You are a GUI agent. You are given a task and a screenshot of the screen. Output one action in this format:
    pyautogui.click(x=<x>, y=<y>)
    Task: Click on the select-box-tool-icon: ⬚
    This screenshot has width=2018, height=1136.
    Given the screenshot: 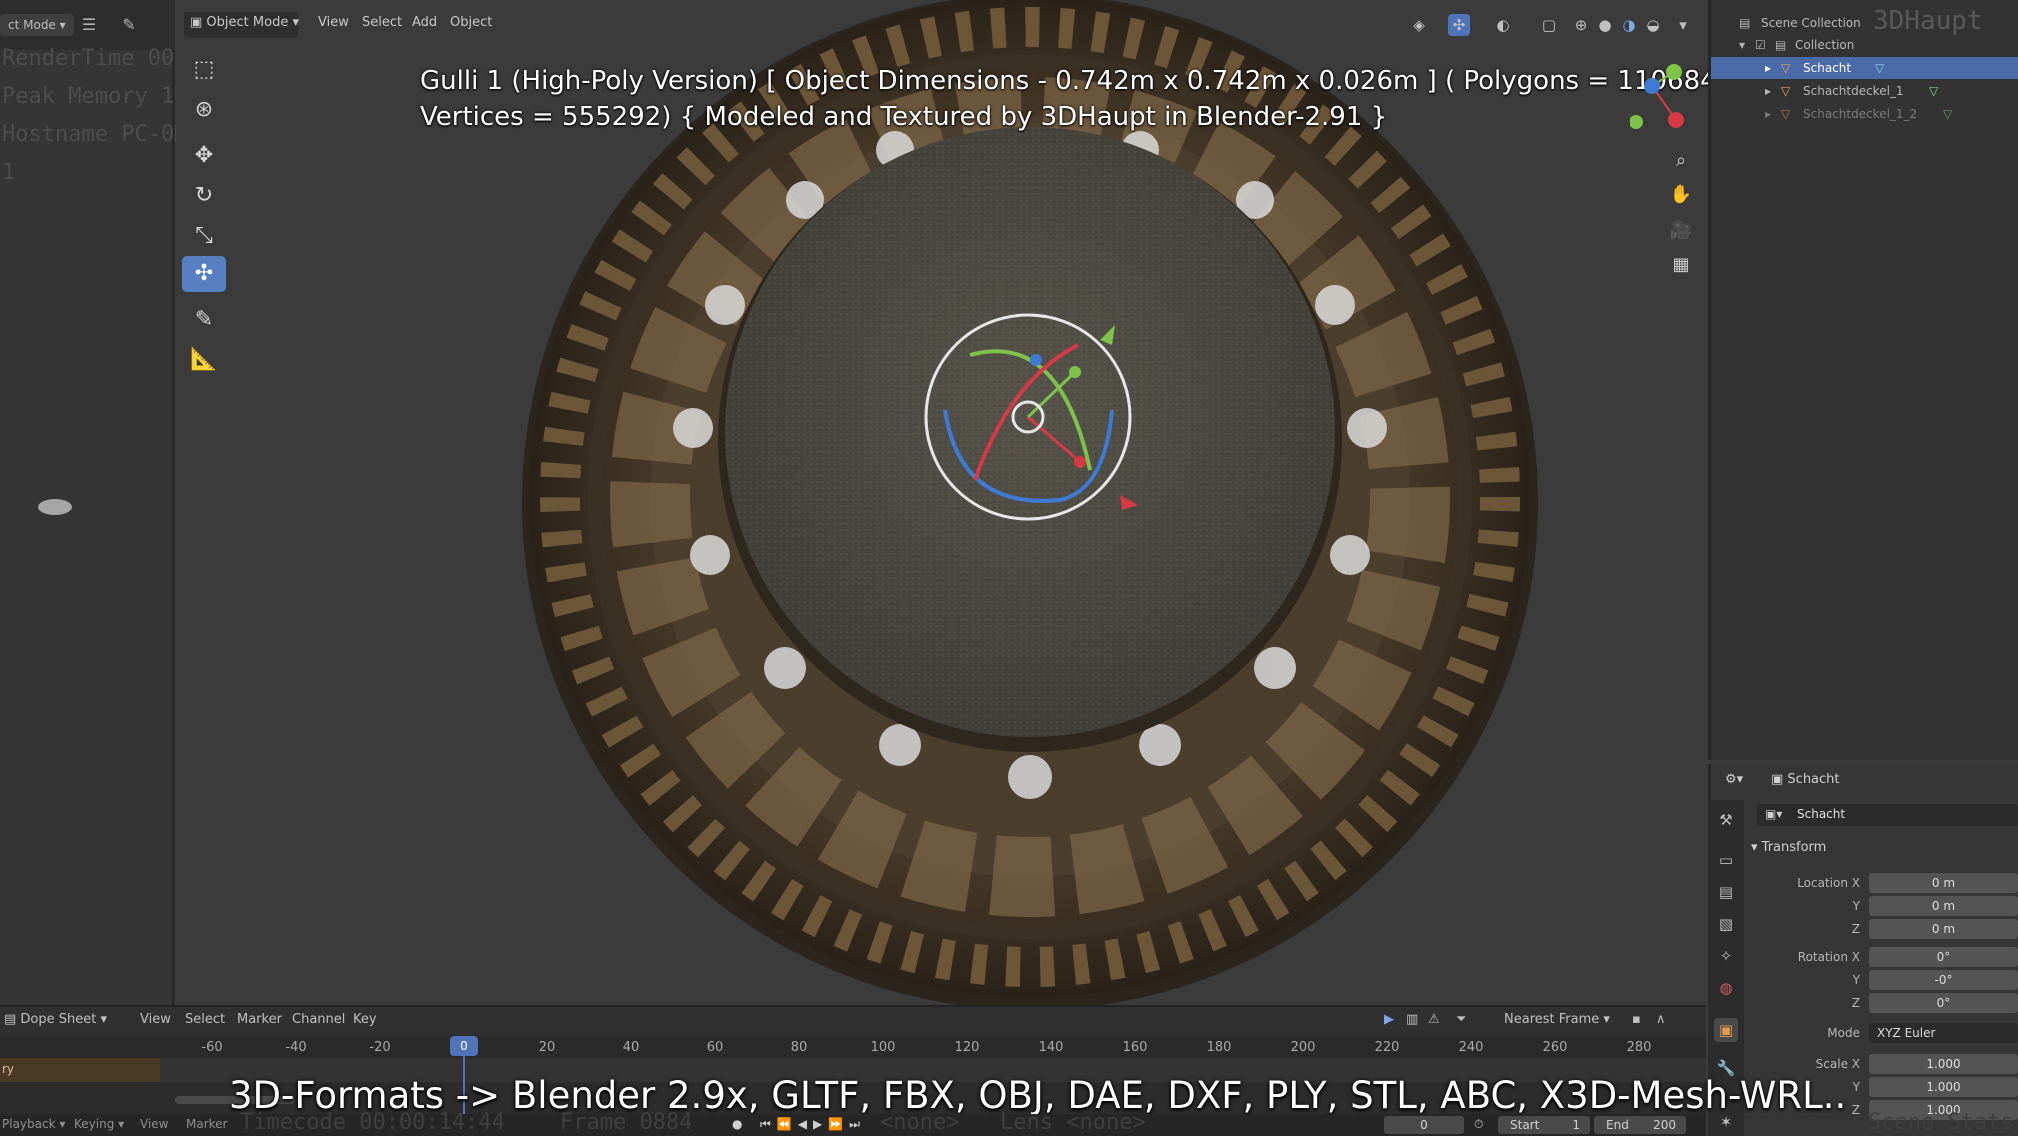 What is the action you would take?
    pyautogui.click(x=204, y=70)
    